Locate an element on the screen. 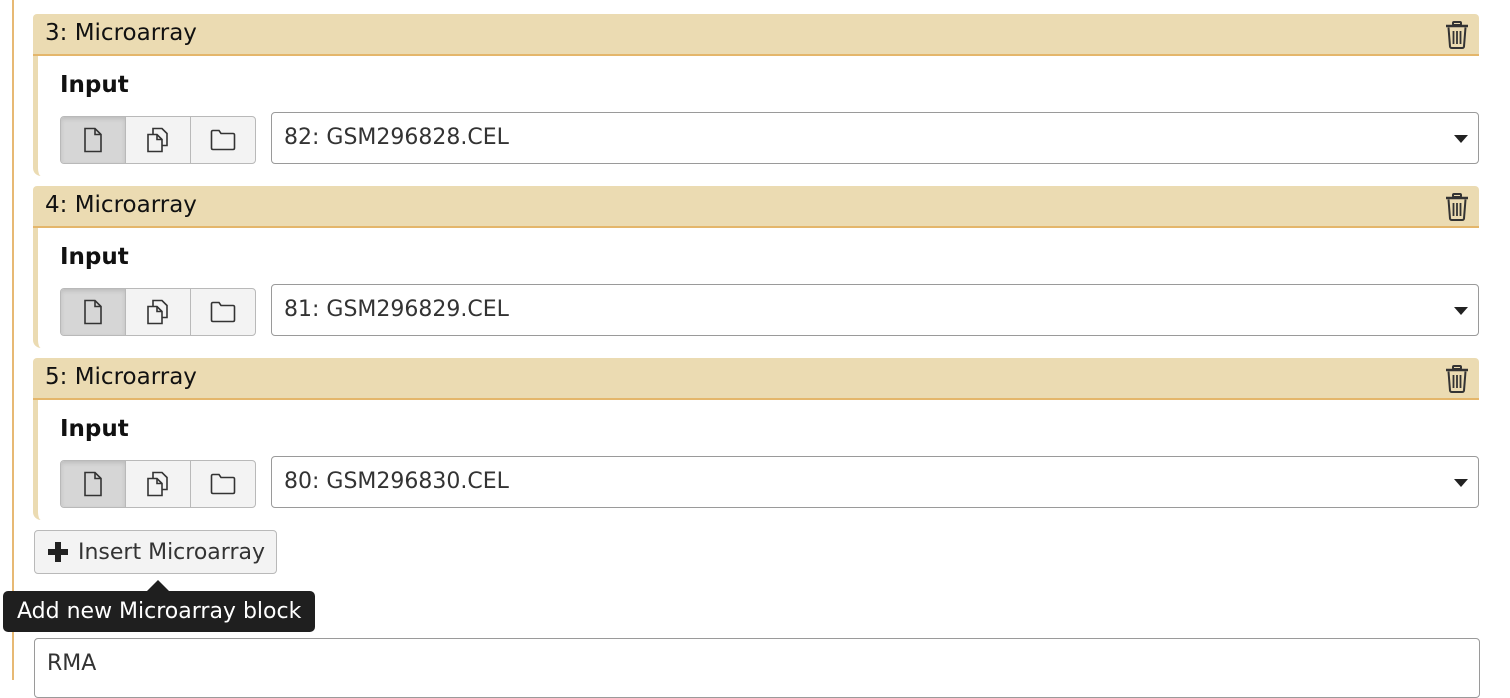 The width and height of the screenshot is (1510, 698). insert-microarray-button: Insert Microarray is located at coordinates (155, 552).